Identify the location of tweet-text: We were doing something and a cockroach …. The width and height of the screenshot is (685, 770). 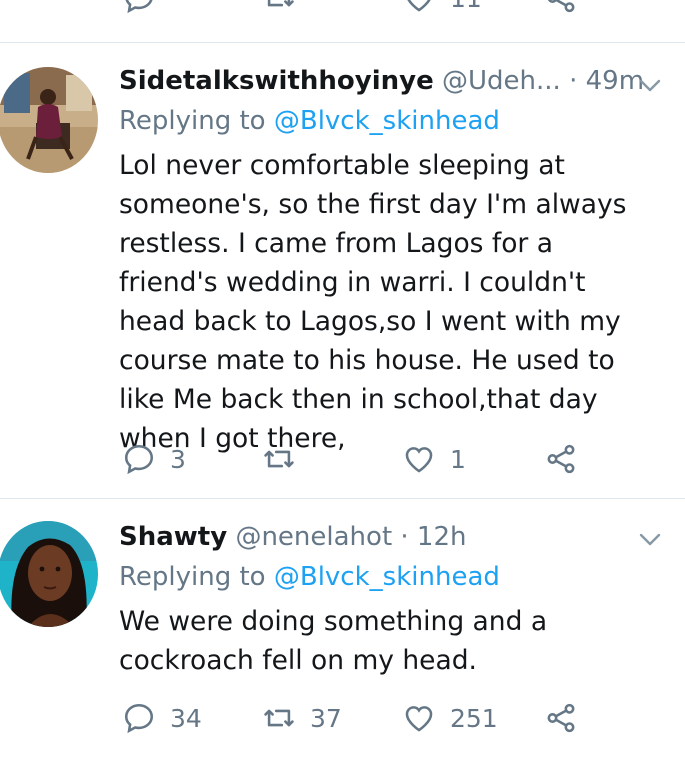
(333, 641).